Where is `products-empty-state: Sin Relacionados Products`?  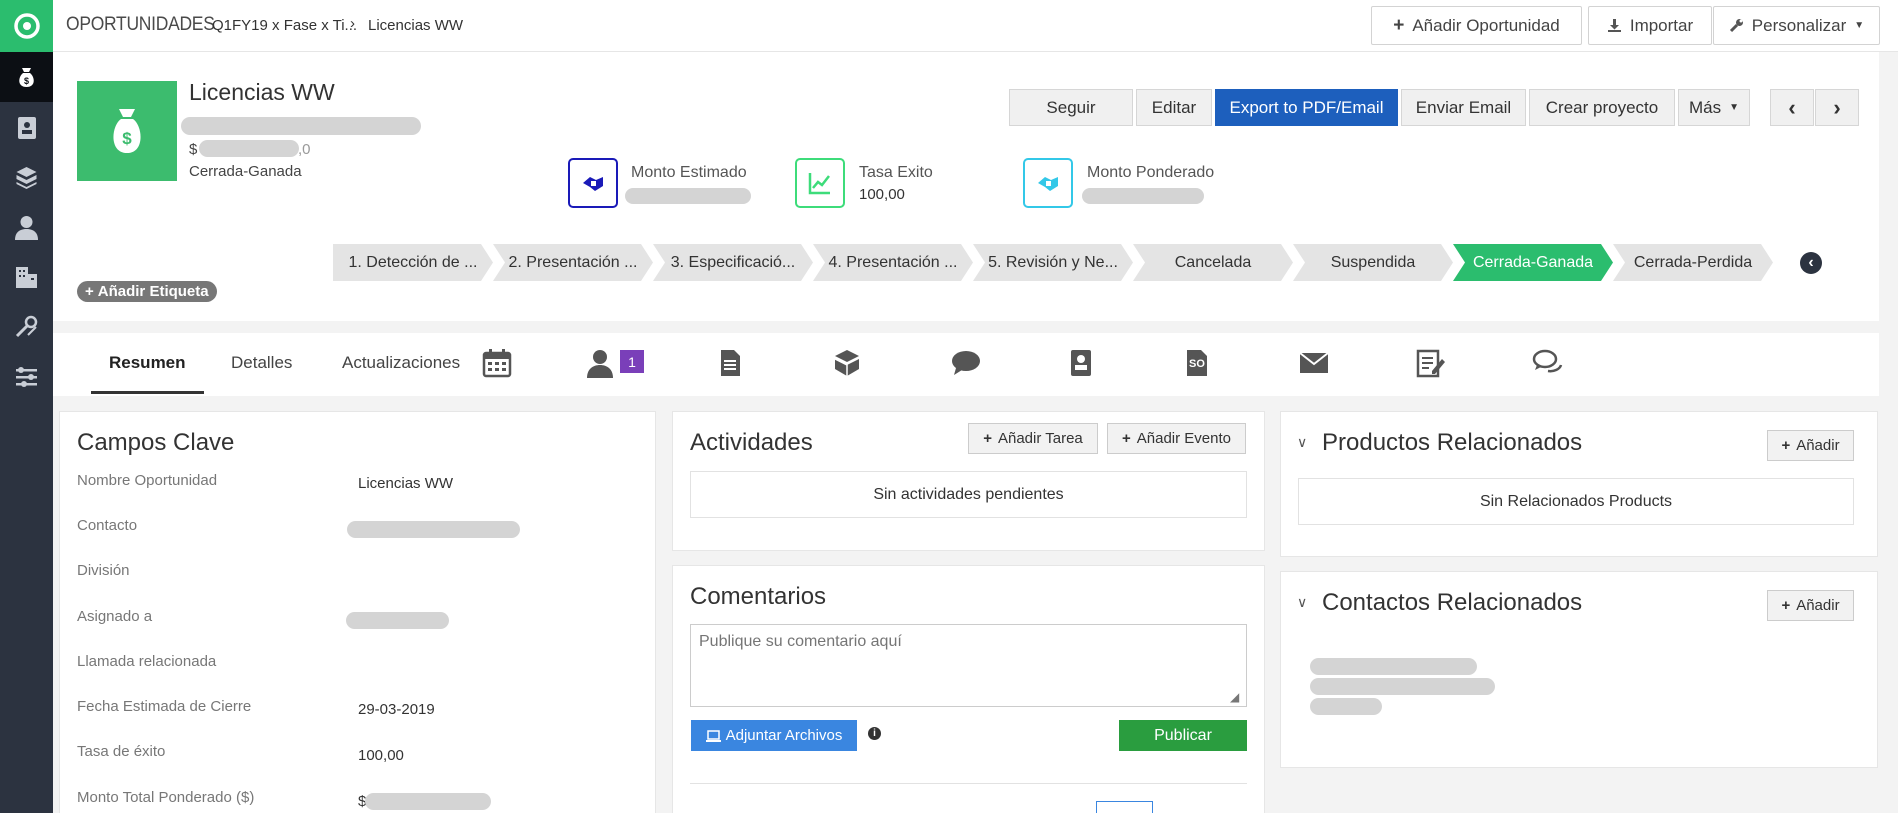
products-empty-state: Sin Relacionados Products is located at coordinates (1576, 501).